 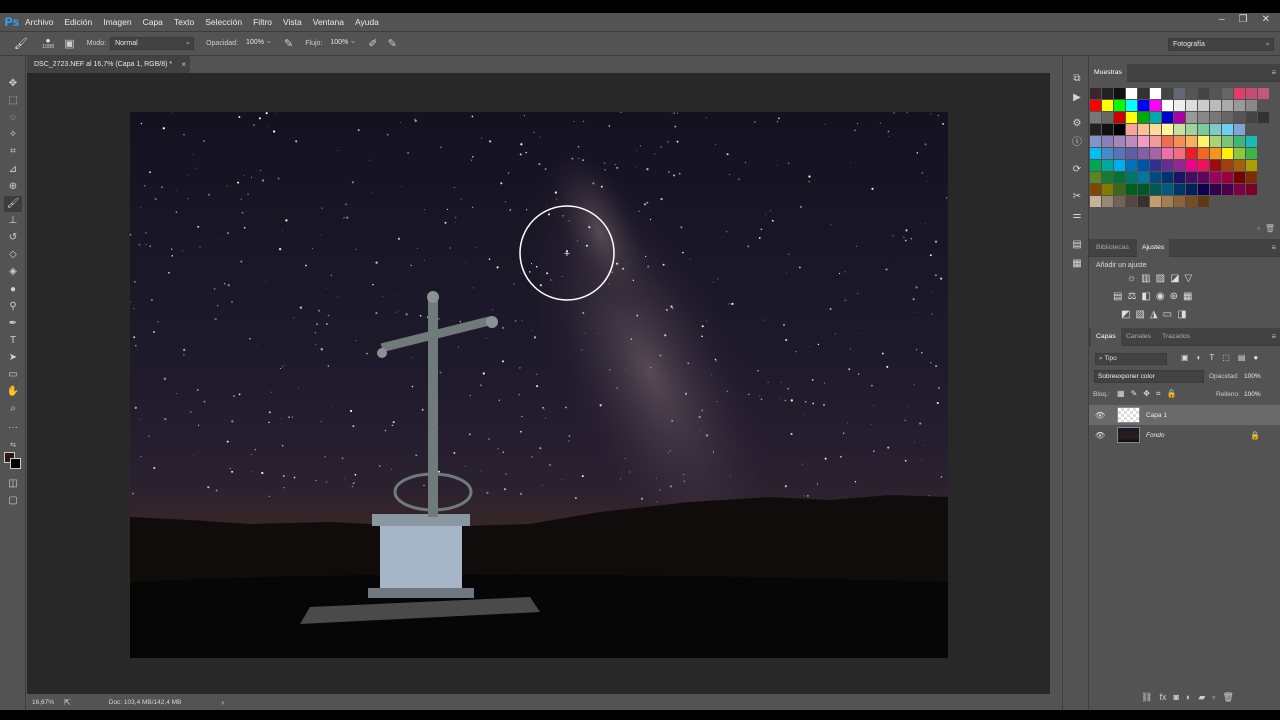 I want to click on new-layer-icon: ▫, so click(x=1213, y=697).